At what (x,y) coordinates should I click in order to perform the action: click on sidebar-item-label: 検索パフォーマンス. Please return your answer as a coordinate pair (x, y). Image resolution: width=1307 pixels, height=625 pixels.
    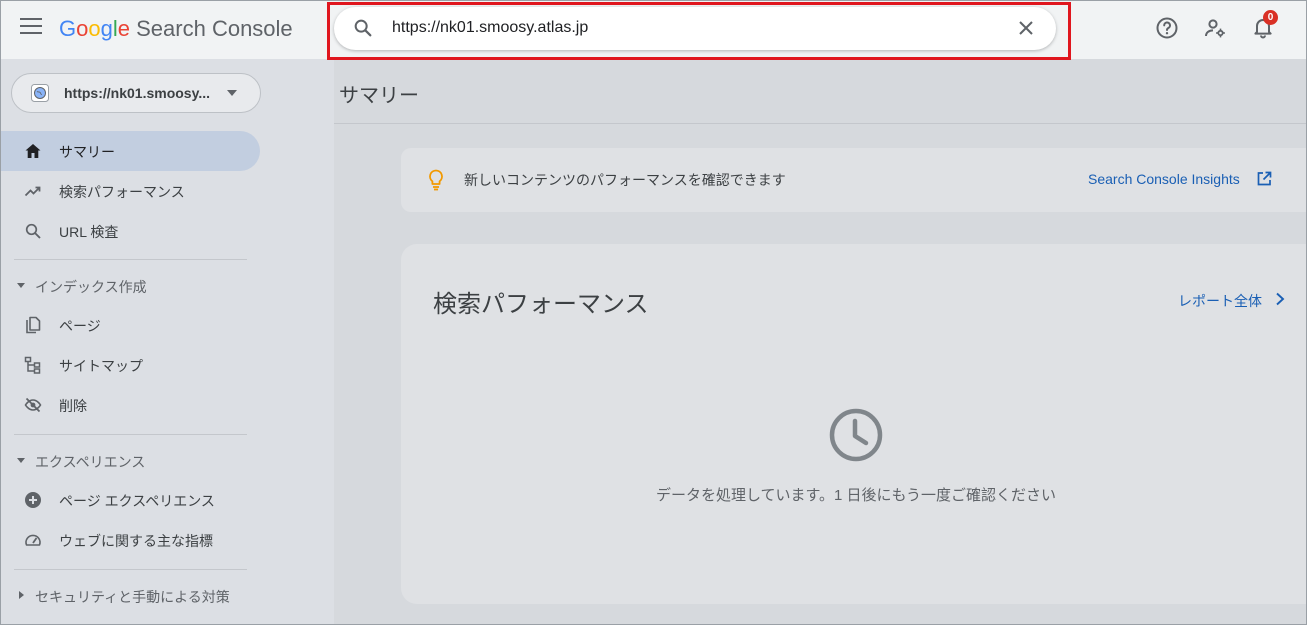
    Looking at the image, I should click on (122, 192).